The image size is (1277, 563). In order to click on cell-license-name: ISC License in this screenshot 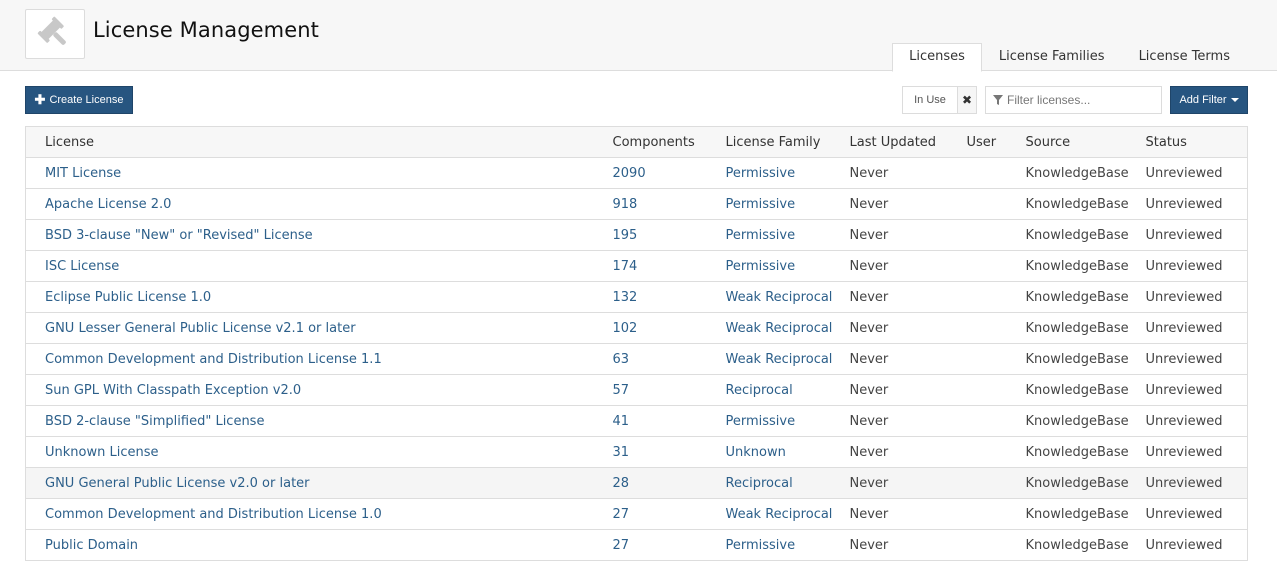, I will do `click(319, 266)`.